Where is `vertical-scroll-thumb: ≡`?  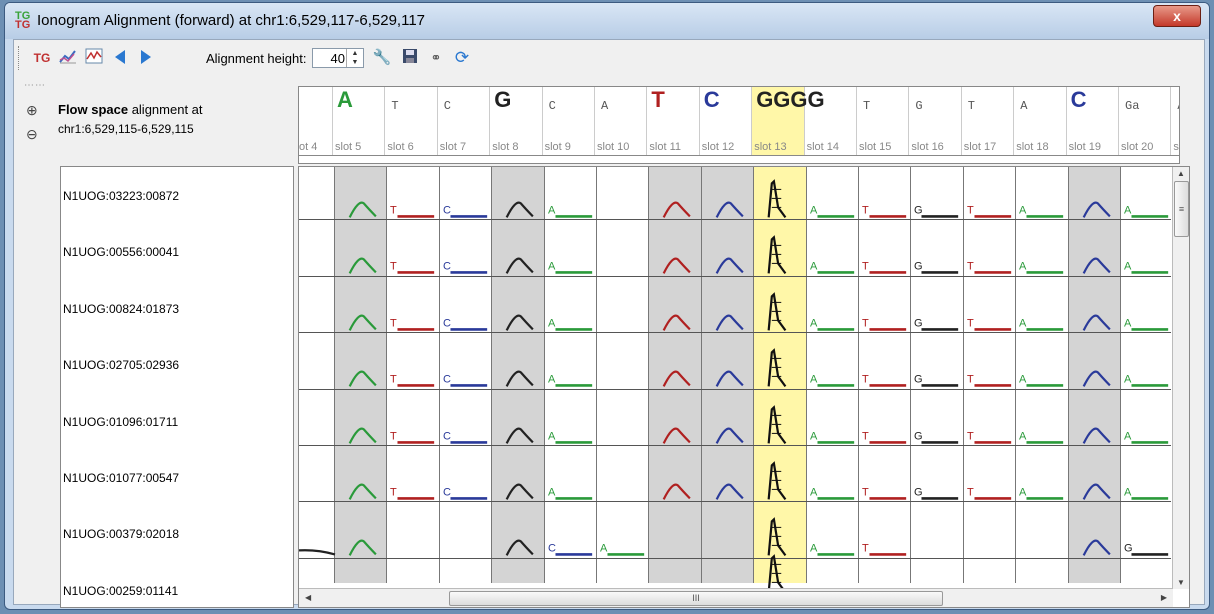
vertical-scroll-thumb: ≡ is located at coordinates (1181, 209).